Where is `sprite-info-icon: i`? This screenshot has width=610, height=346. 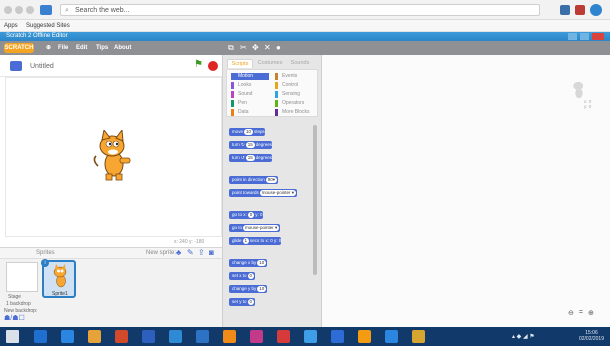
sprite-info-icon: i is located at coordinates (45, 263).